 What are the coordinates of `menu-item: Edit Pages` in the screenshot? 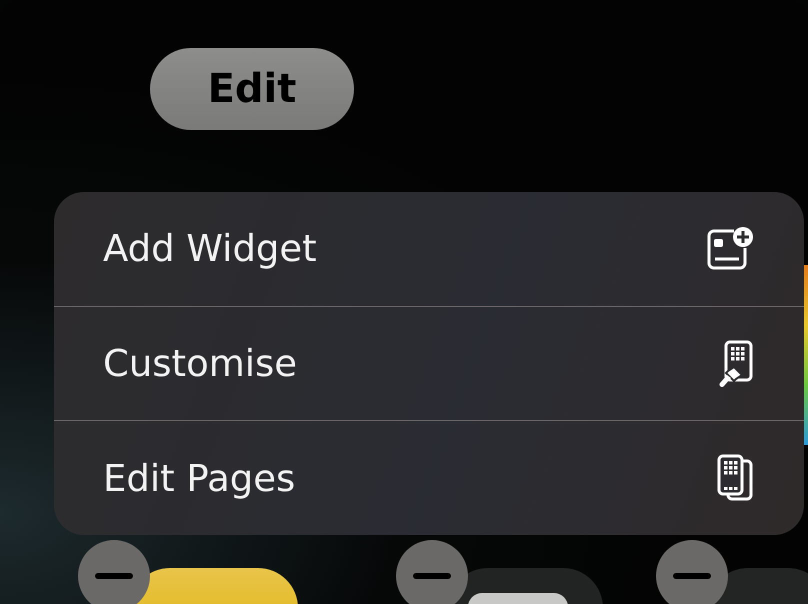 It's located at (199, 478).